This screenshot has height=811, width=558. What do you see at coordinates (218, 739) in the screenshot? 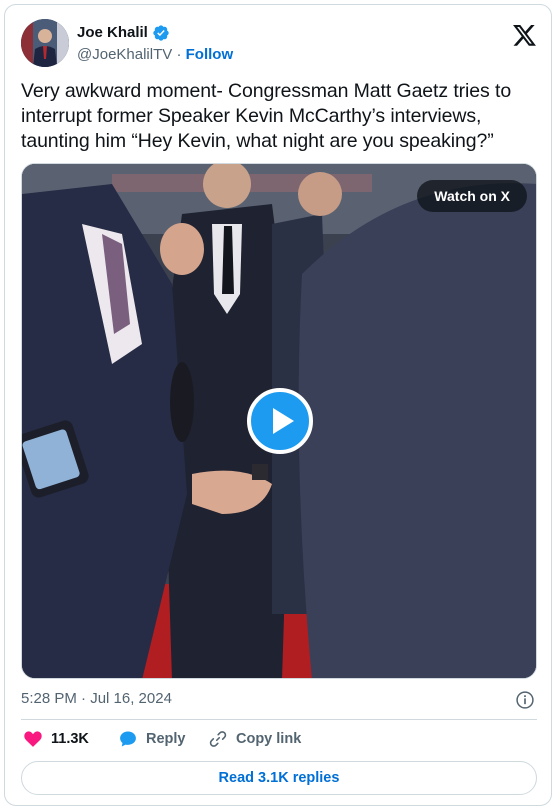
I see `copy-link-icon` at bounding box center [218, 739].